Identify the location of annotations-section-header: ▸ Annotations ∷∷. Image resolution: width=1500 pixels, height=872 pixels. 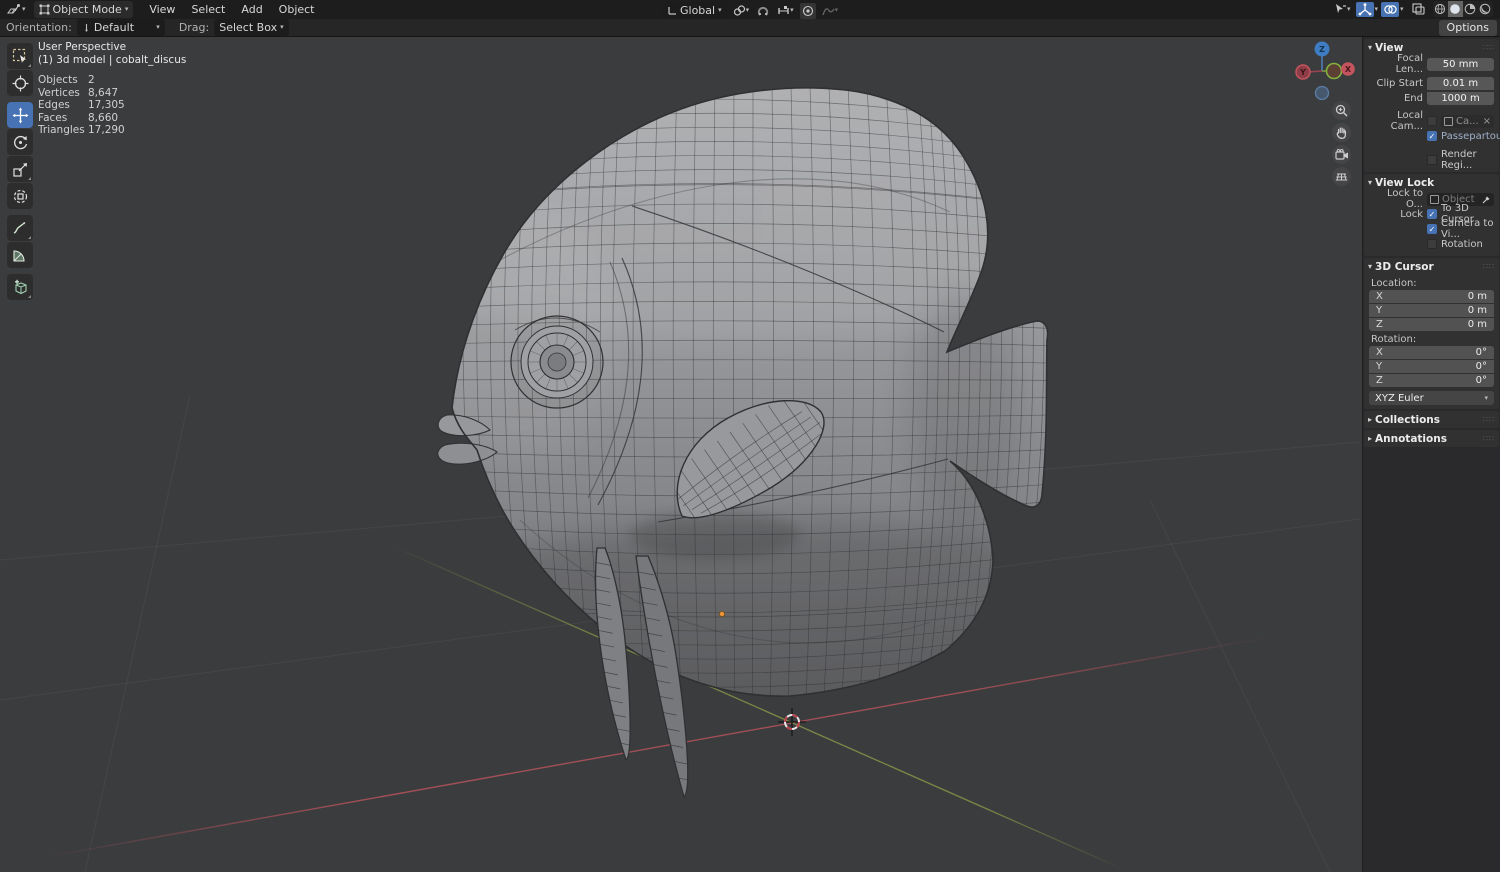
(1431, 438).